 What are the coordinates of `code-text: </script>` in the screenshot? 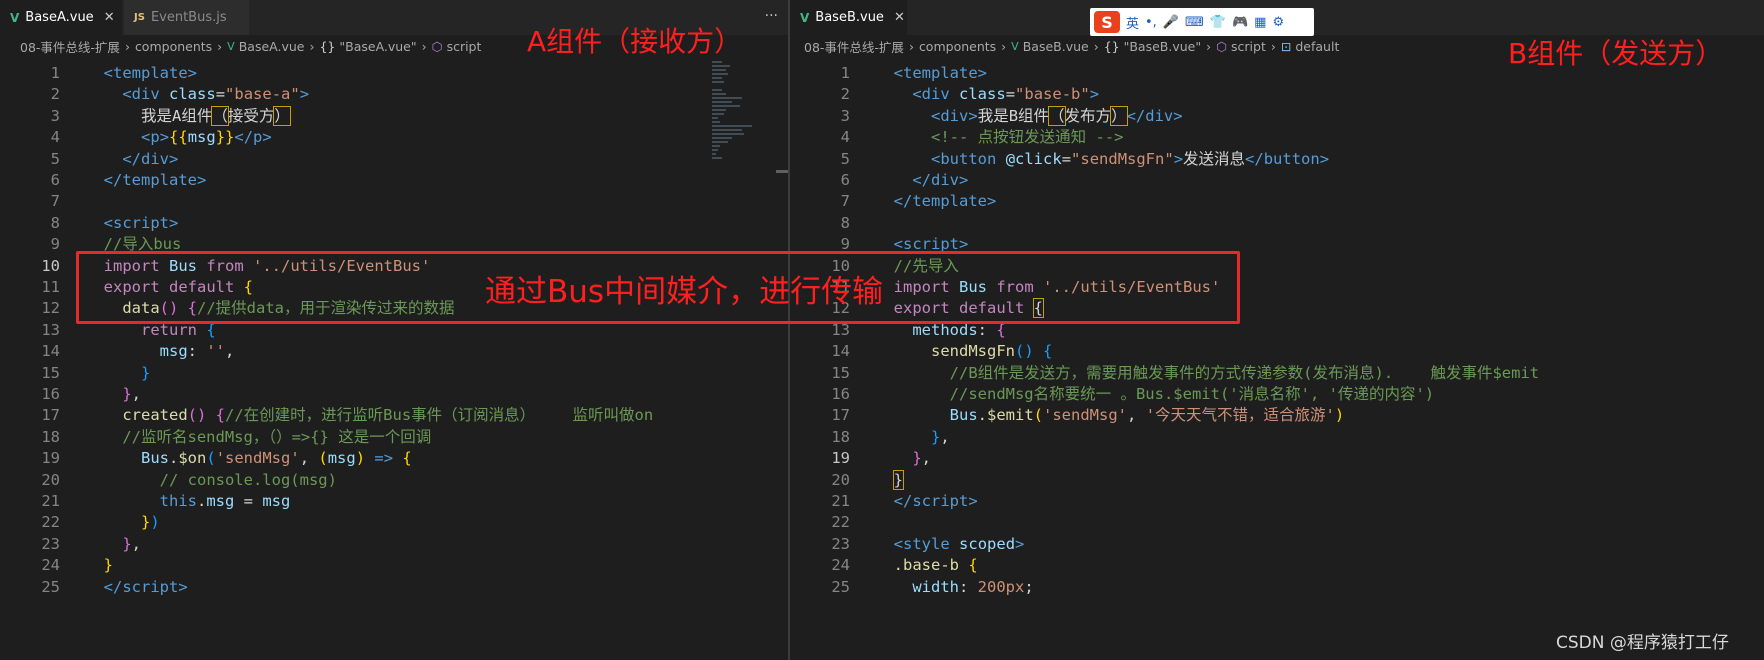 It's located at (926, 501).